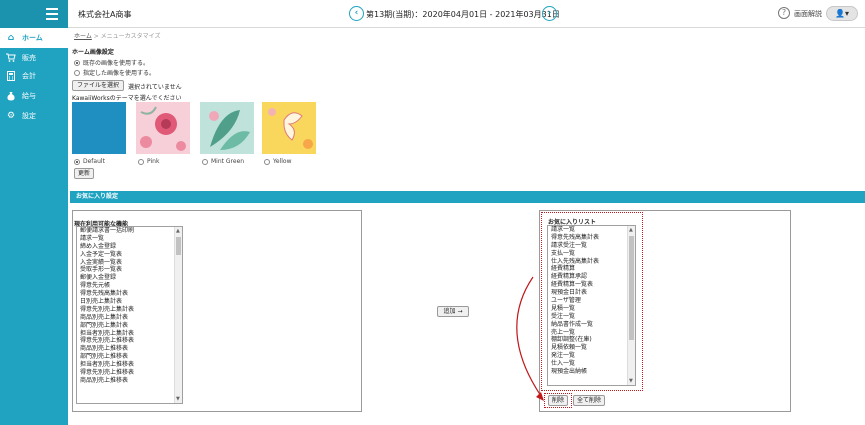  What do you see at coordinates (129, 247) in the screenshot?
I see `list-item: 締め入金登録` at bounding box center [129, 247].